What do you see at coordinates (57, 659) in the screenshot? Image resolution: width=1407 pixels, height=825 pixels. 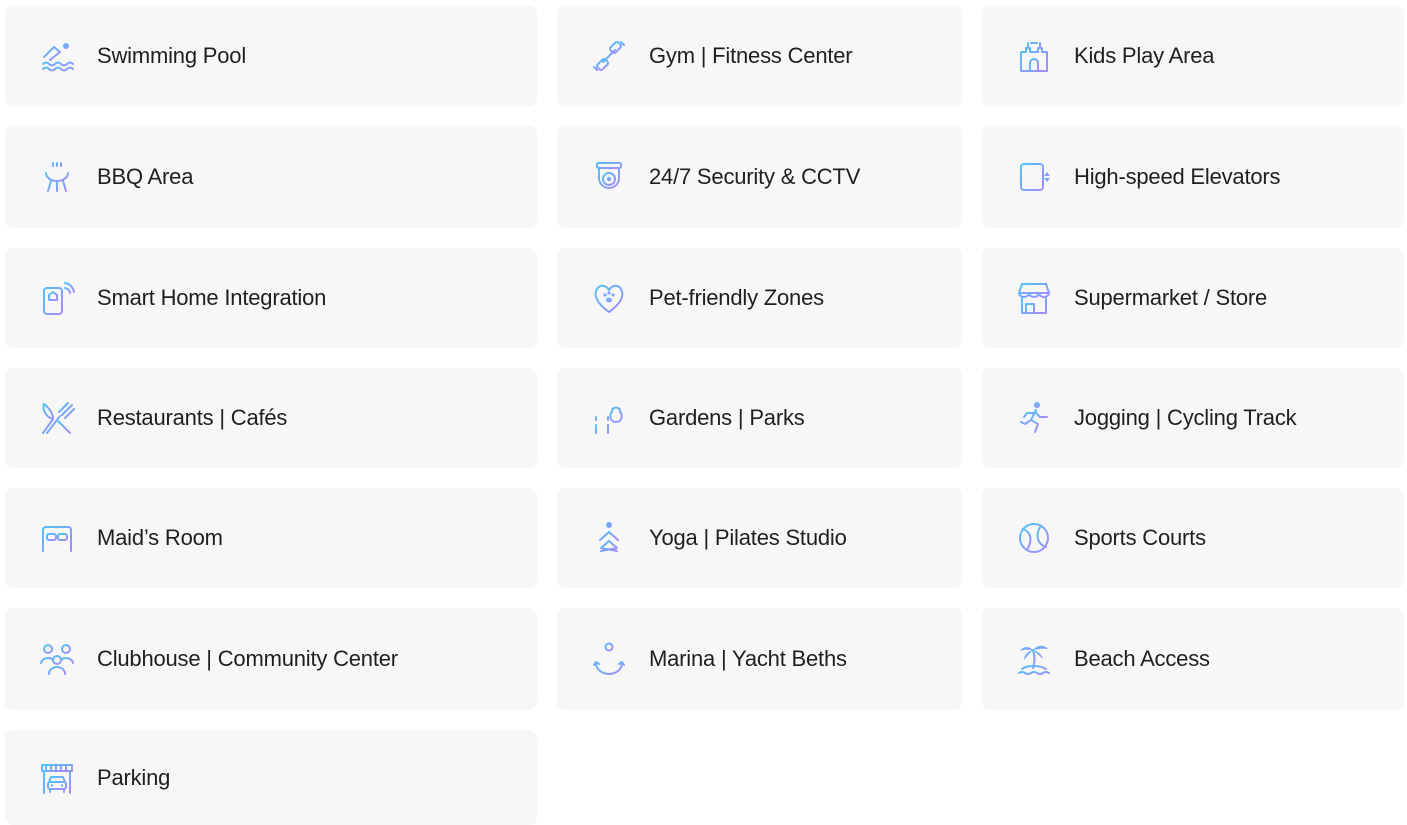 I see `community-people-icon` at bounding box center [57, 659].